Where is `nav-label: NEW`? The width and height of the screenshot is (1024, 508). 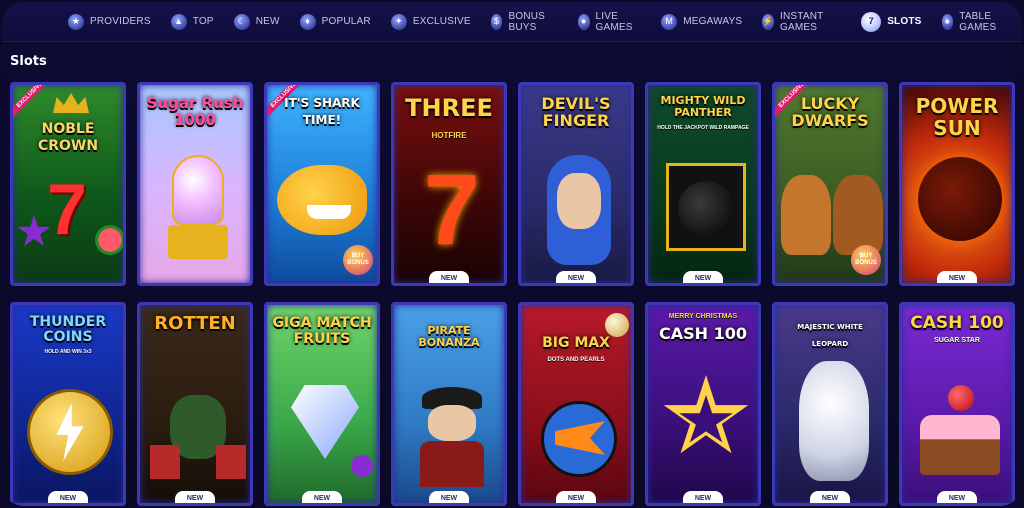
nav-label: NEW is located at coordinates (267, 21).